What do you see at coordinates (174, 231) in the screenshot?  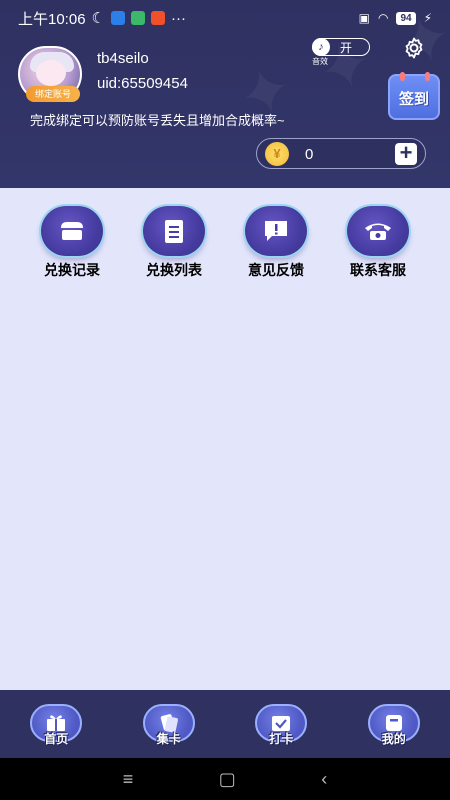 I see `clipboard-icon` at bounding box center [174, 231].